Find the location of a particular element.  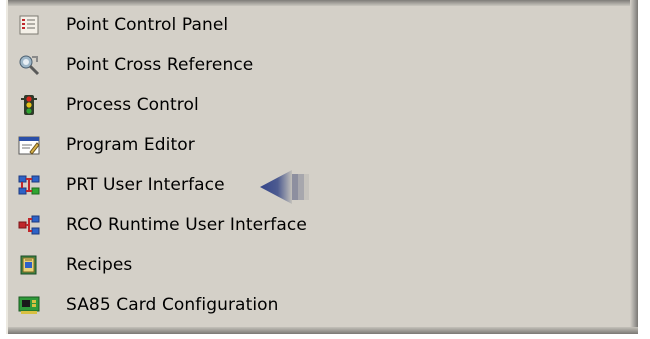

menu-item-label: PRT User Interface is located at coordinates (145, 185).